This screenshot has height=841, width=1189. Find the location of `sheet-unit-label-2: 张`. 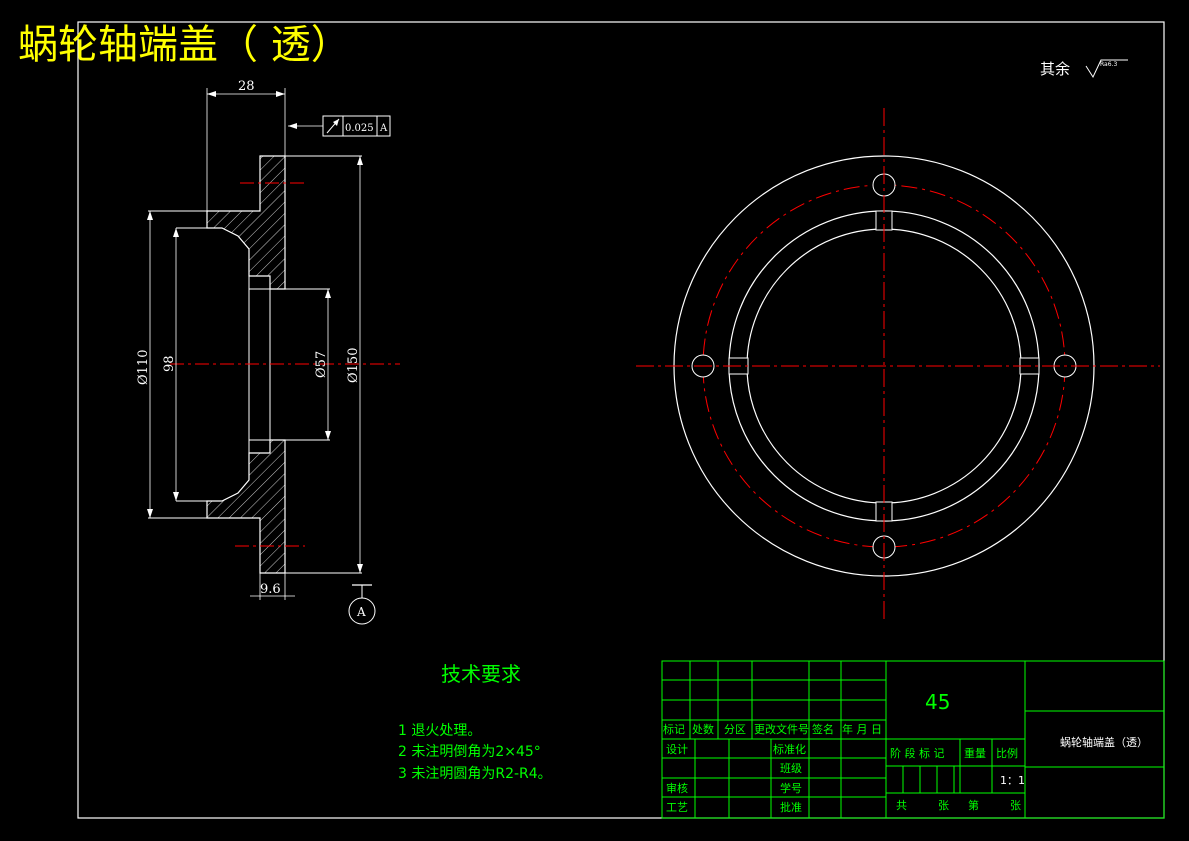

sheet-unit-label-2: 张 is located at coordinates (1015, 805).